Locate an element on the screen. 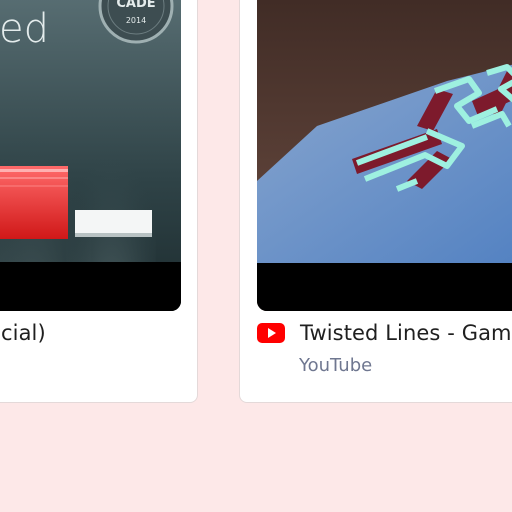 Image resolution: width=512 pixels, height=512 pixels. video-title: Twisted Lines - Game is located at coordinates (406, 333).